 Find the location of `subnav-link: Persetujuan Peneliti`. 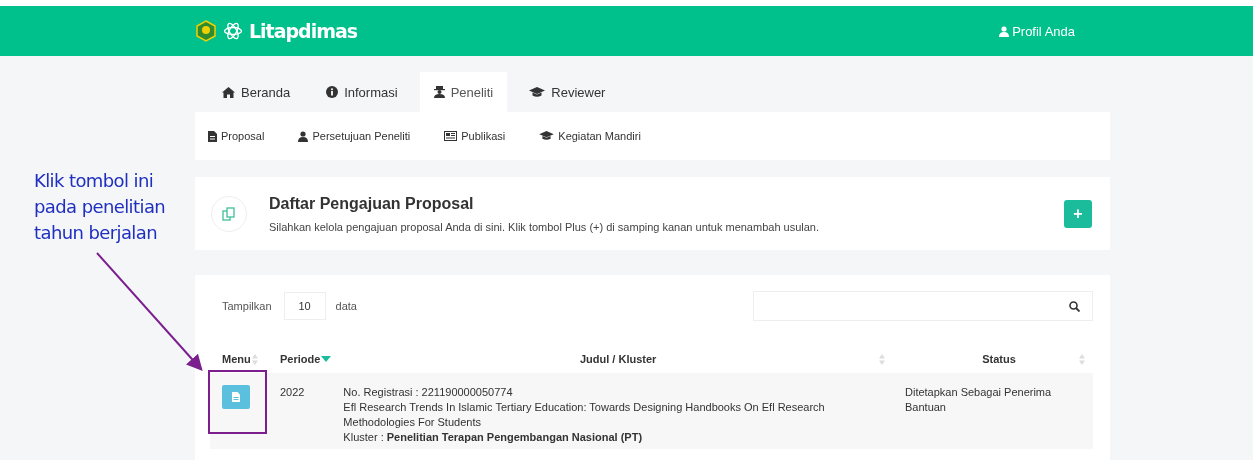

subnav-link: Persetujuan Peneliti is located at coordinates (354, 136).